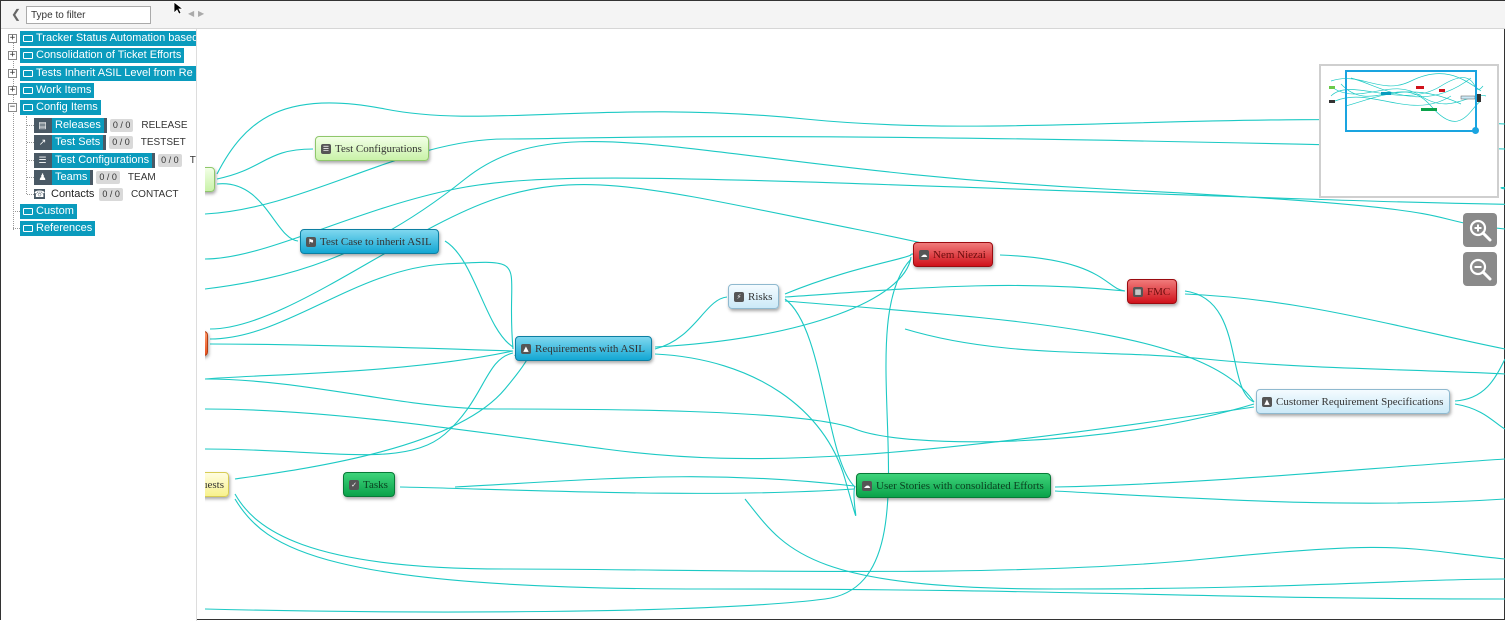 This screenshot has height=621, width=1505. What do you see at coordinates (192, 160) in the screenshot?
I see `type-label: TE` at bounding box center [192, 160].